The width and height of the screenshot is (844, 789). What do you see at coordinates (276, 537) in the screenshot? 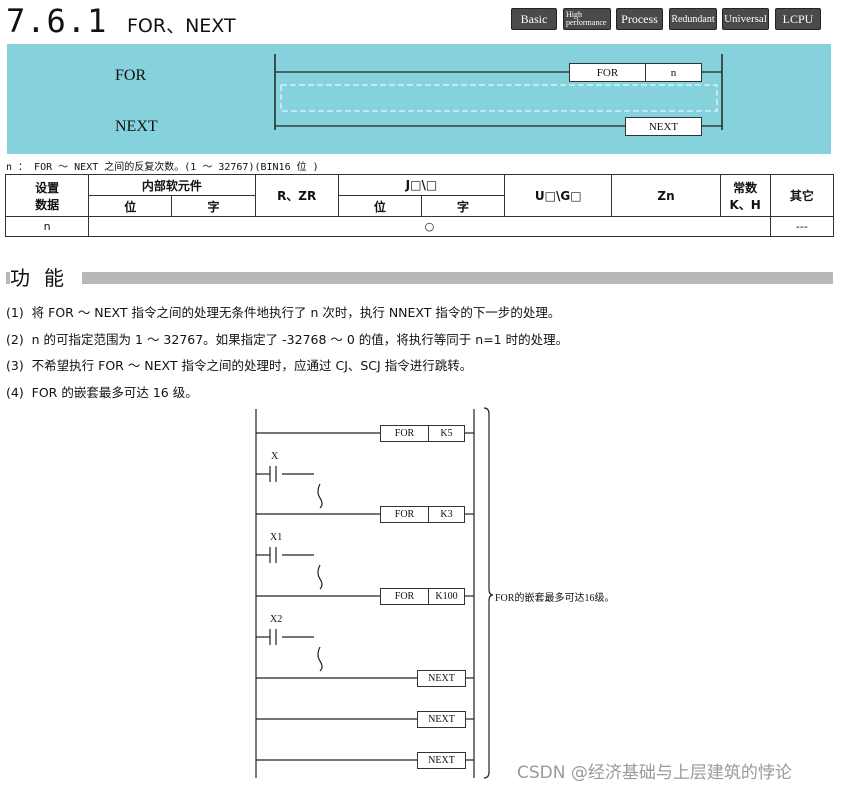
I see `contact-label-x1: X1` at bounding box center [276, 537].